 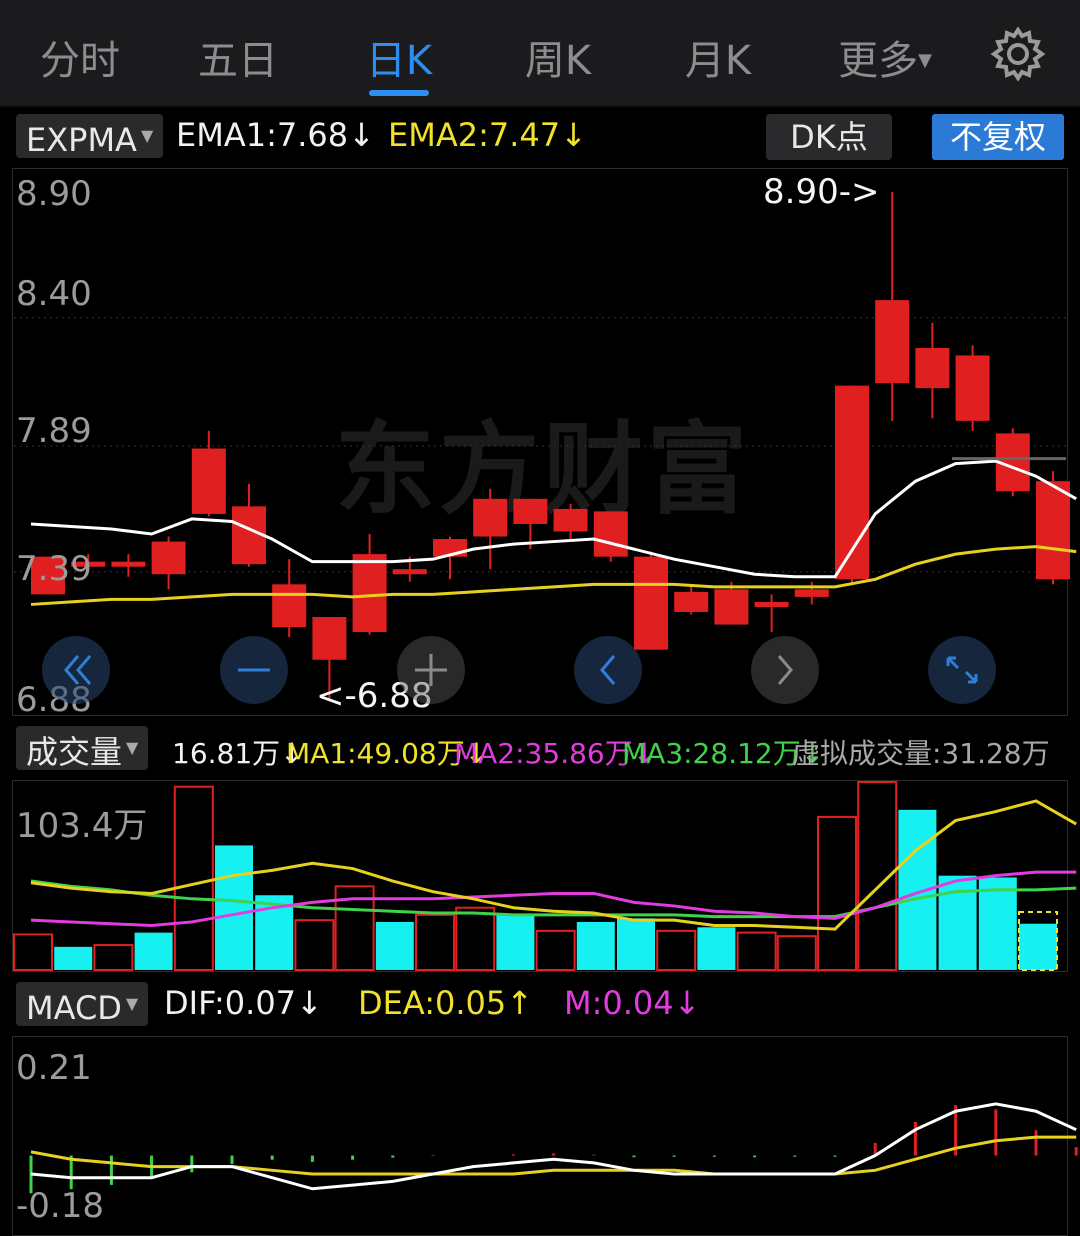 What do you see at coordinates (60, 1206) in the screenshot?
I see `macd-axis-bottom: -0.18` at bounding box center [60, 1206].